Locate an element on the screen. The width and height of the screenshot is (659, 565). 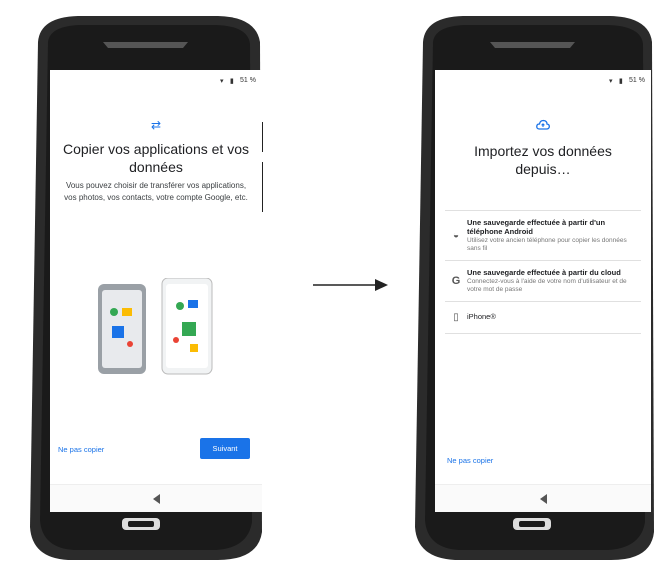
cloud-icon is located at coordinates (543, 127).